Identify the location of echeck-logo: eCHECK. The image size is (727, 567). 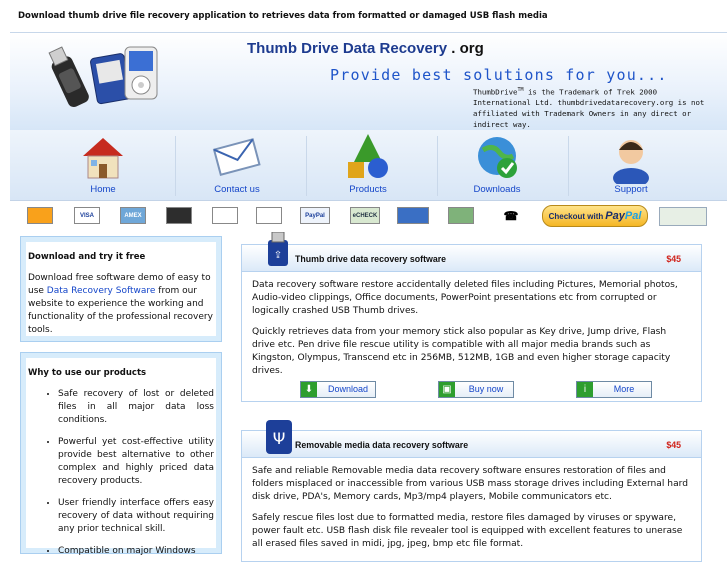
(365, 215).